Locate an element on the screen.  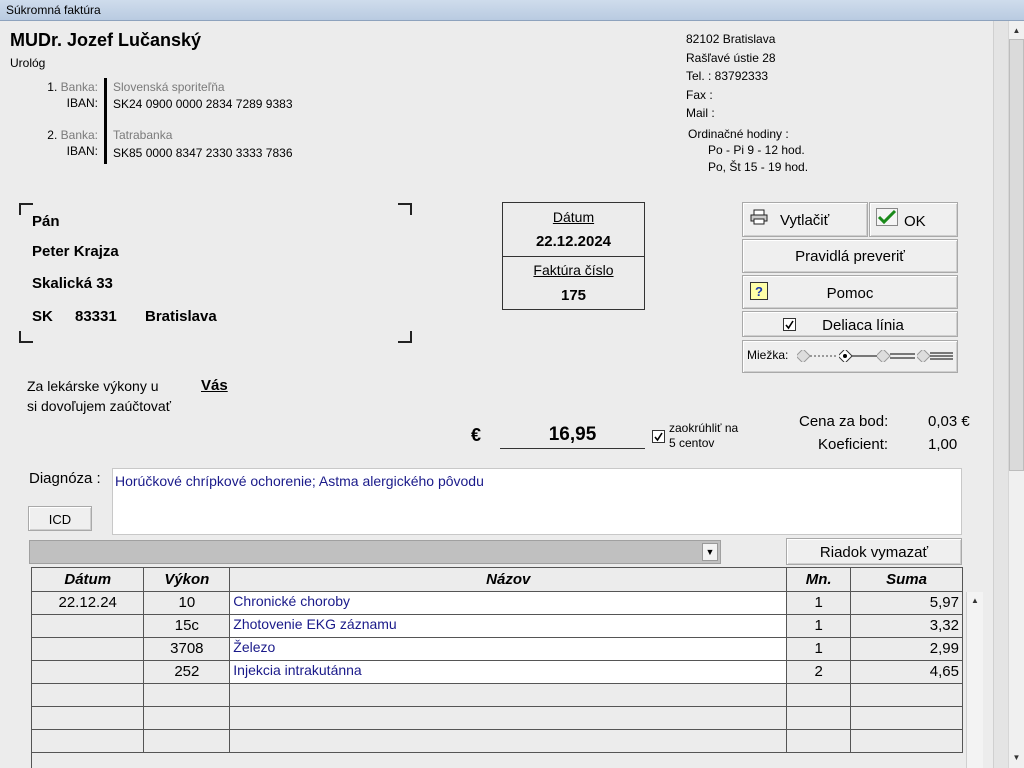
recipient-zip: 83331 is located at coordinates (96, 316).